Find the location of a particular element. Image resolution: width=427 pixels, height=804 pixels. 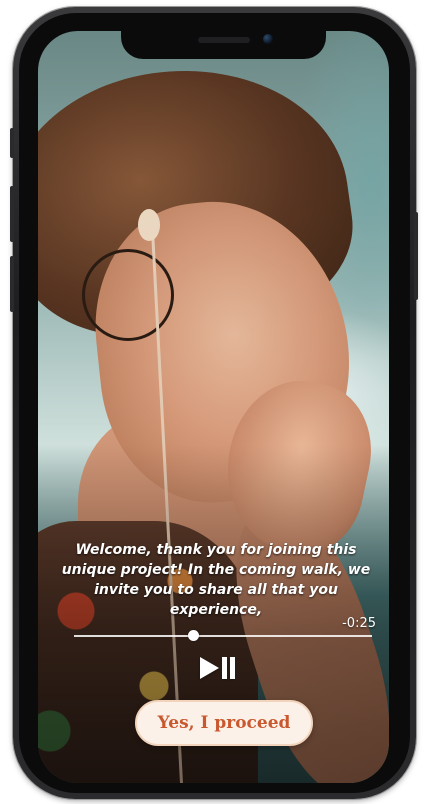

play-pause-button is located at coordinates (226, 668).